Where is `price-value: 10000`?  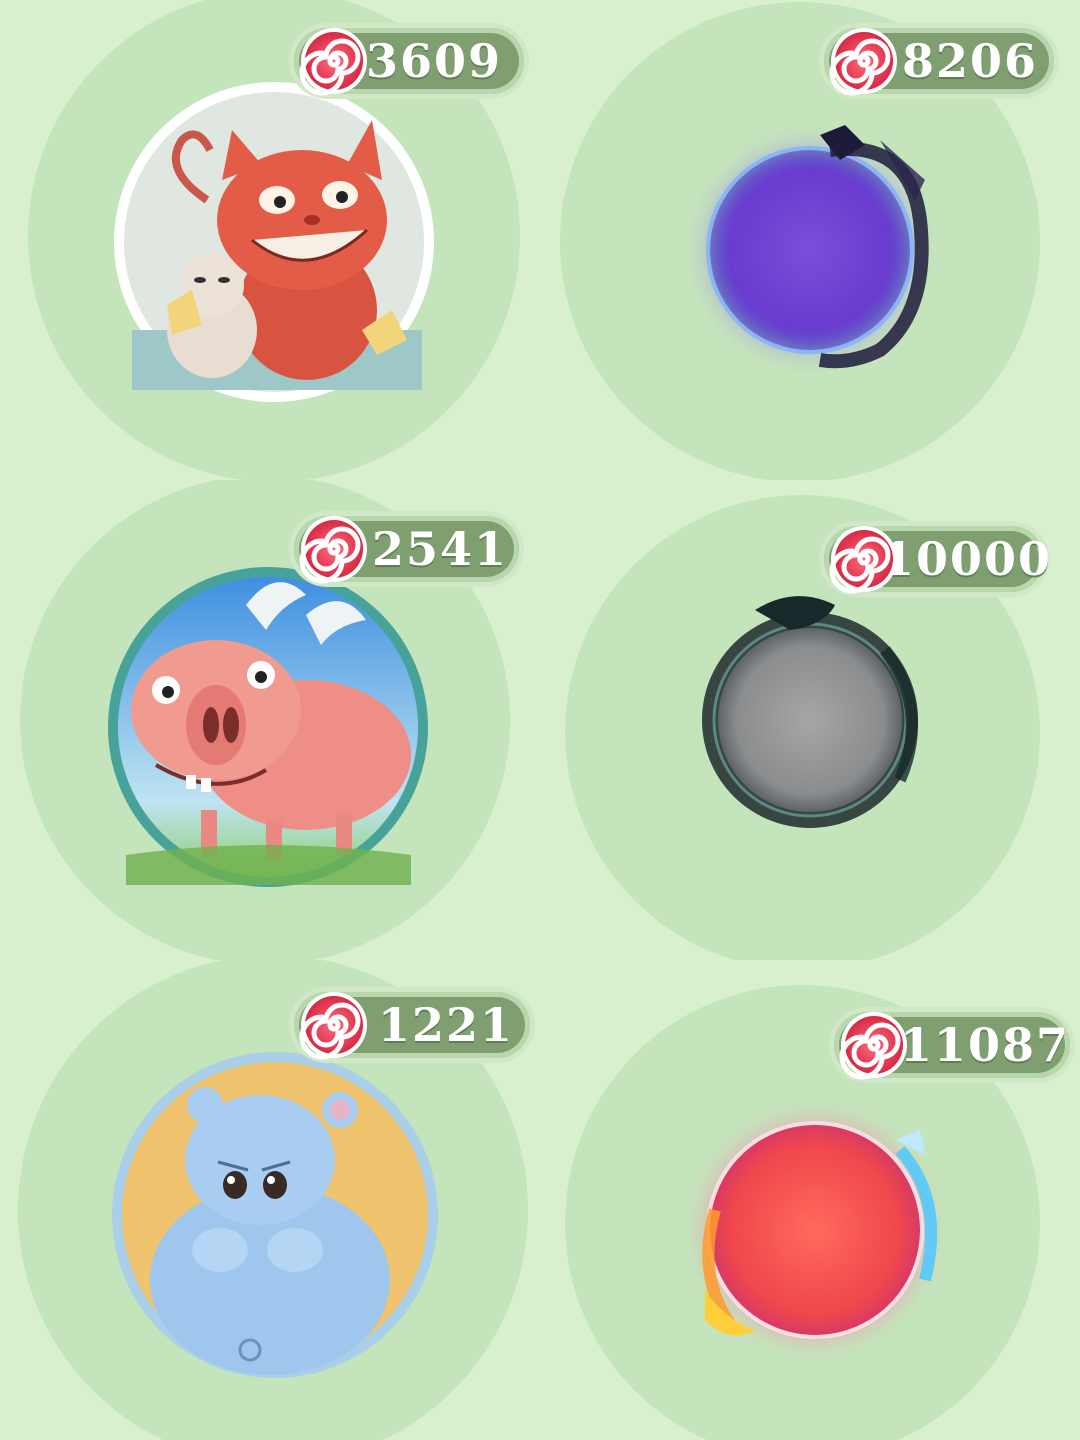 price-value: 10000 is located at coordinates (967, 559).